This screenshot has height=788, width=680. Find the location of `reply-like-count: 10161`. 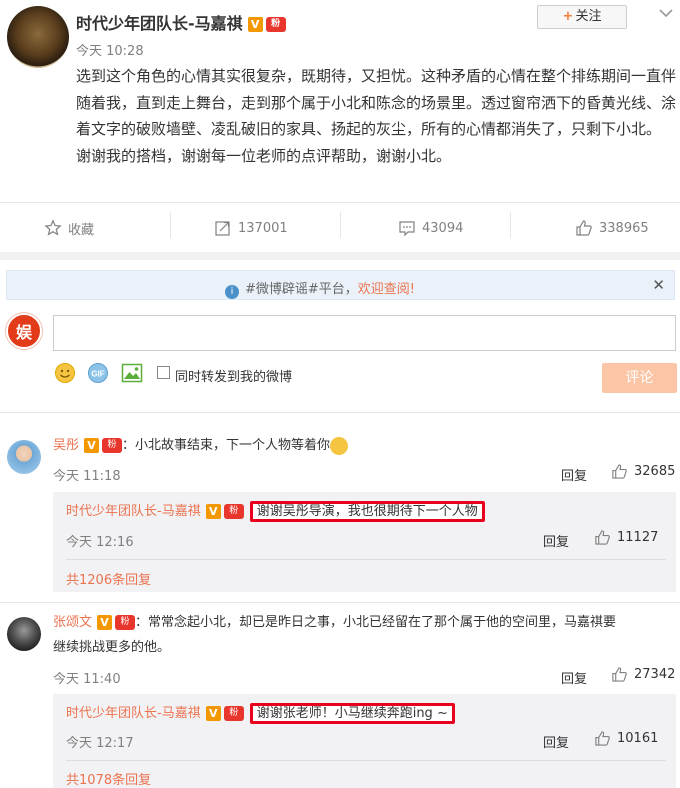

reply-like-count: 10161 is located at coordinates (638, 738).